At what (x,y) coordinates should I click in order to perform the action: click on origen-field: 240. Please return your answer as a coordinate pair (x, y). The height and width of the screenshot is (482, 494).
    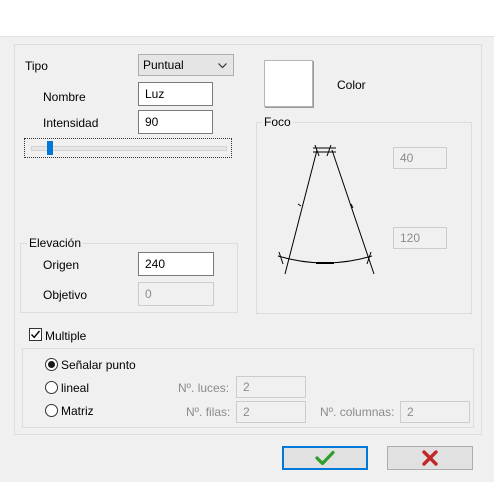
    Looking at the image, I should click on (176, 264).